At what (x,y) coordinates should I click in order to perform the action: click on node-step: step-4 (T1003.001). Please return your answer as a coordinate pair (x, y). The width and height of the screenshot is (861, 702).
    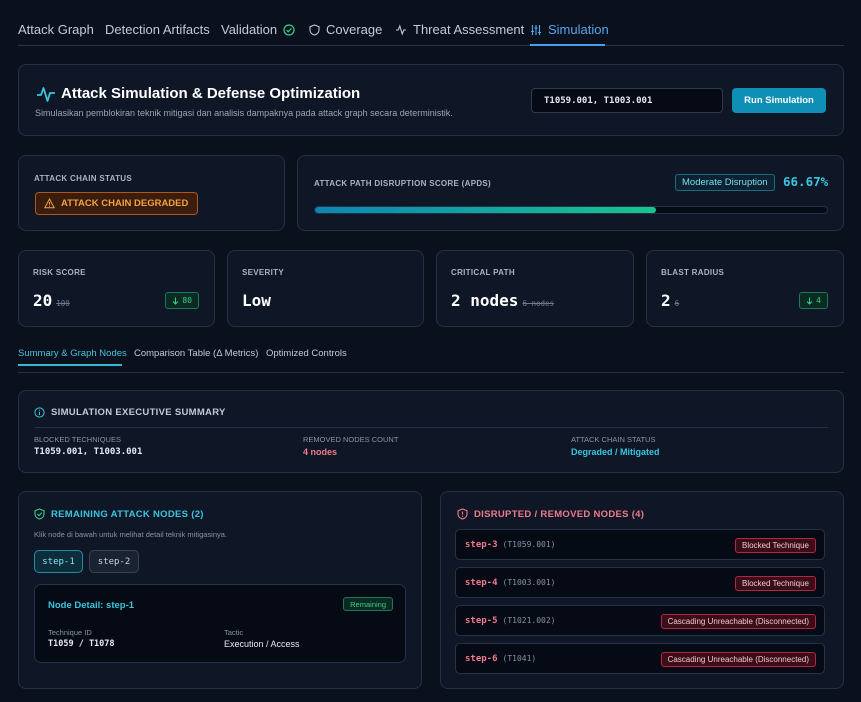
    Looking at the image, I should click on (510, 583).